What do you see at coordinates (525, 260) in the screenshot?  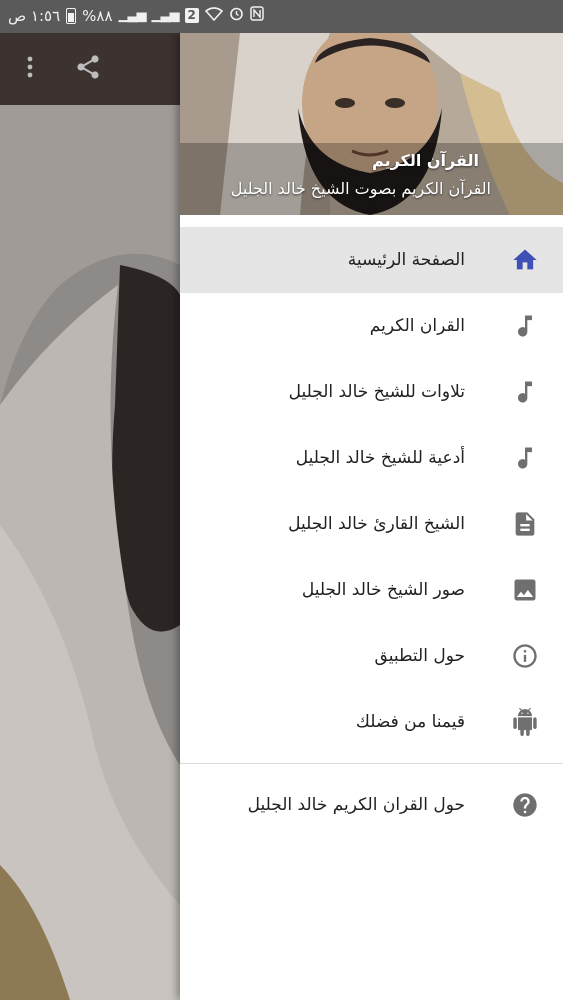 I see `home-icon` at bounding box center [525, 260].